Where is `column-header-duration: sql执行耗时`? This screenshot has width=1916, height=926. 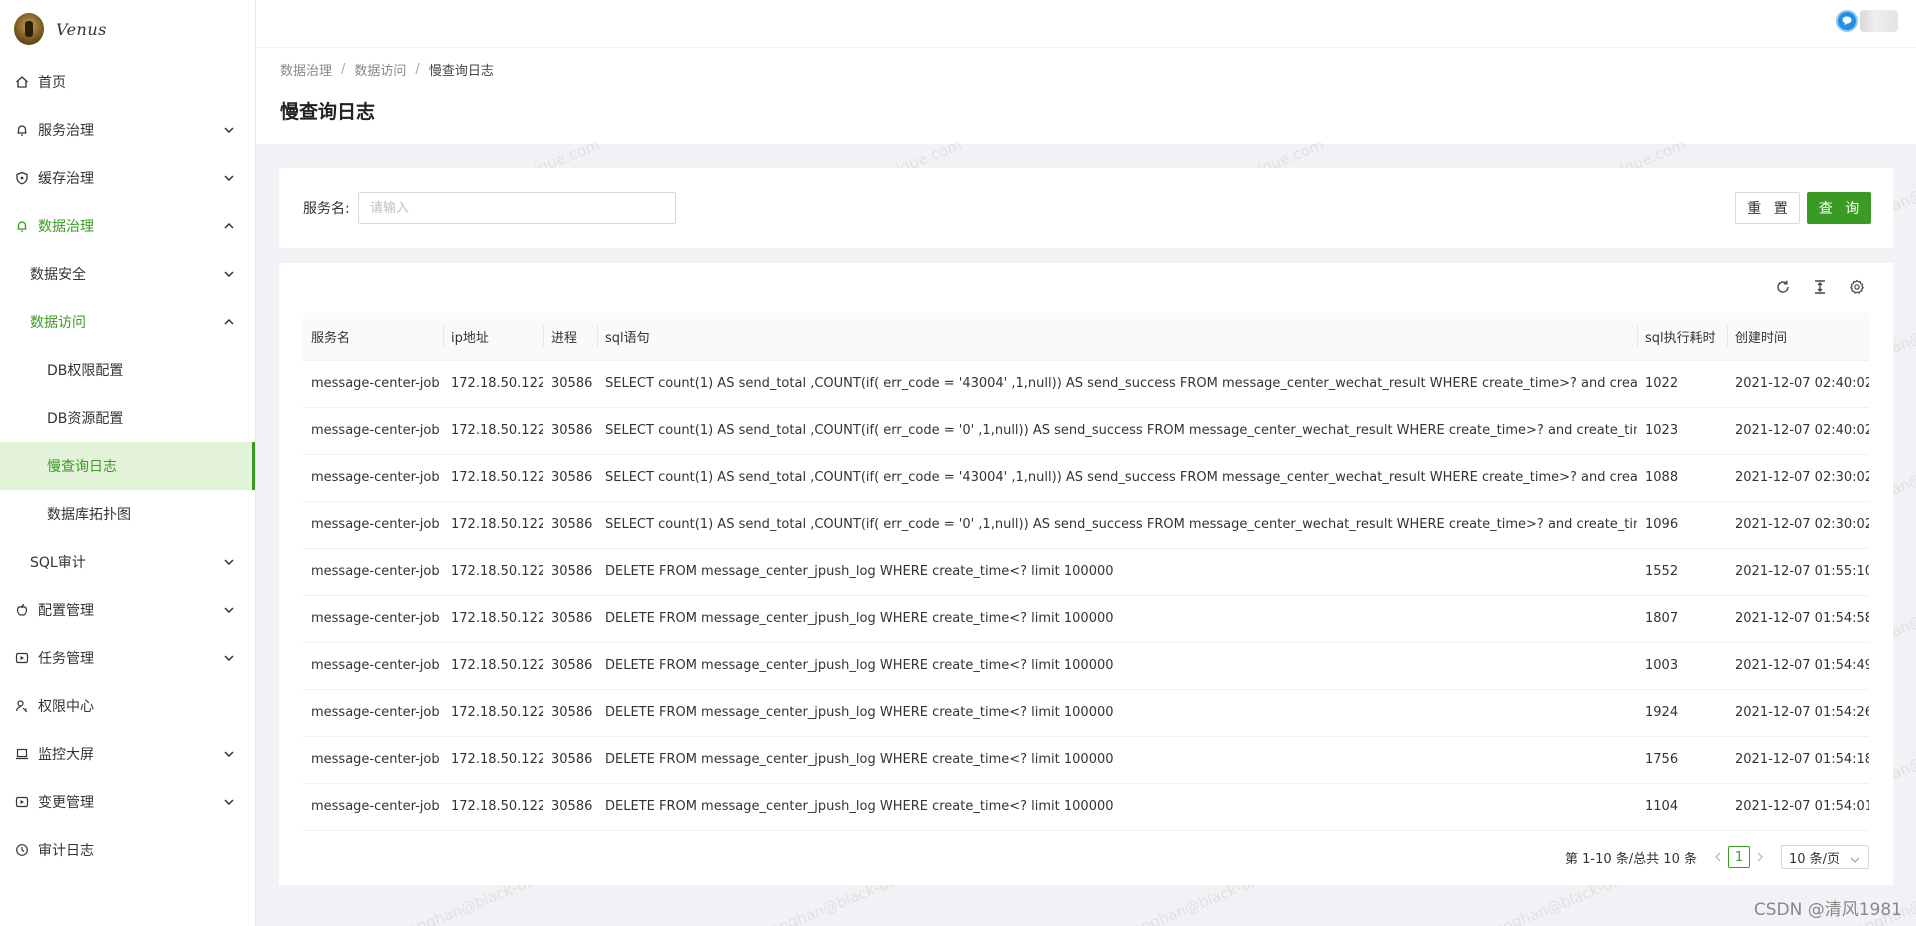 column-header-duration: sql执行耗时 is located at coordinates (1682, 337).